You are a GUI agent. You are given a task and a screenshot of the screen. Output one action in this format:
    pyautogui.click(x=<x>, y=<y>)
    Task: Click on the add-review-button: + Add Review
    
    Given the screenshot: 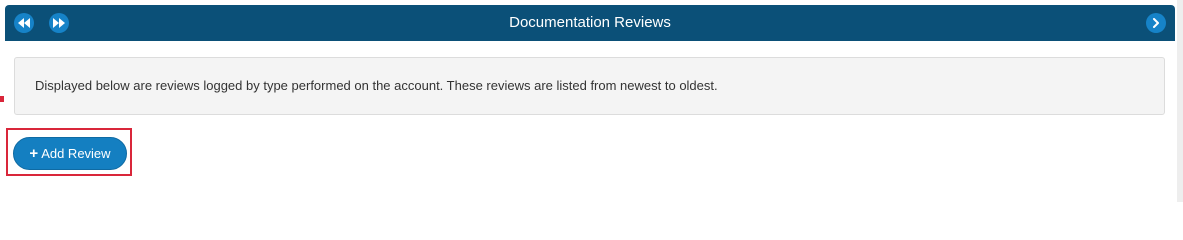 What is the action you would take?
    pyautogui.click(x=70, y=153)
    